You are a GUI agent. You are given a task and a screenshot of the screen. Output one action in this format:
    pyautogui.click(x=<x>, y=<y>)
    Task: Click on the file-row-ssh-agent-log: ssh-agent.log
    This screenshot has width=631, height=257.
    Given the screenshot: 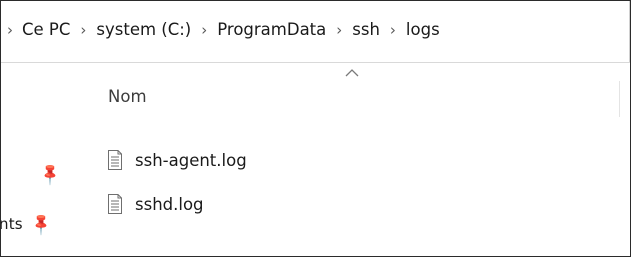 What is the action you would take?
    pyautogui.click(x=347, y=160)
    